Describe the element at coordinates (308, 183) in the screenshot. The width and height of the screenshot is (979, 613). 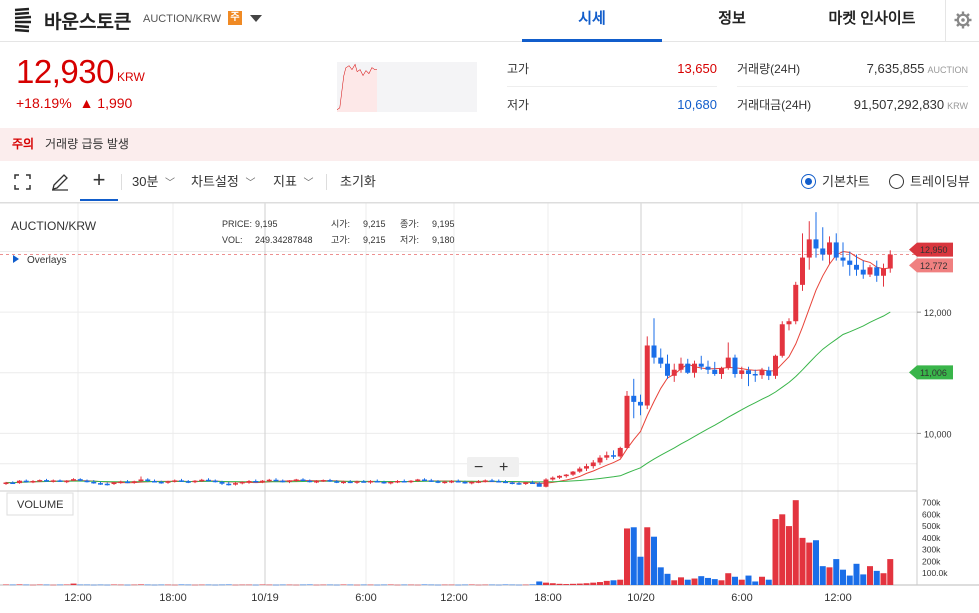
I see `chevron-down-icon: ﹀` at that location.